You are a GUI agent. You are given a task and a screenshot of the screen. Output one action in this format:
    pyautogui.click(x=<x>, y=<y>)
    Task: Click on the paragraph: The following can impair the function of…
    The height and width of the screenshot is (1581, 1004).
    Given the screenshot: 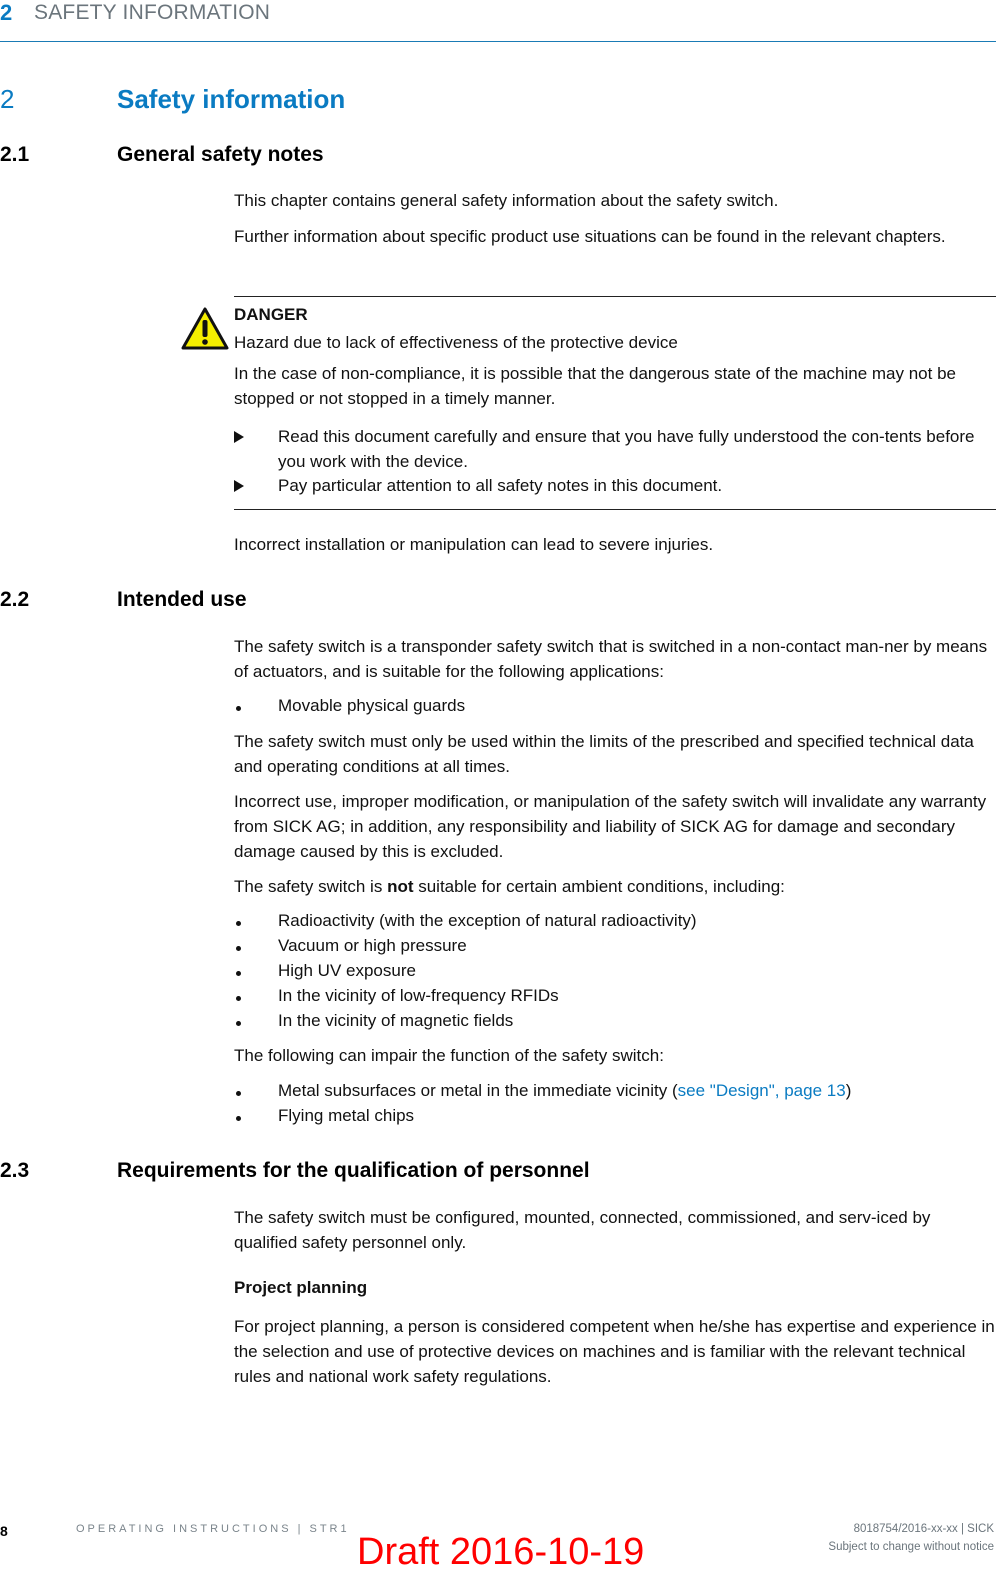 What is the action you would take?
    pyautogui.click(x=449, y=1055)
    